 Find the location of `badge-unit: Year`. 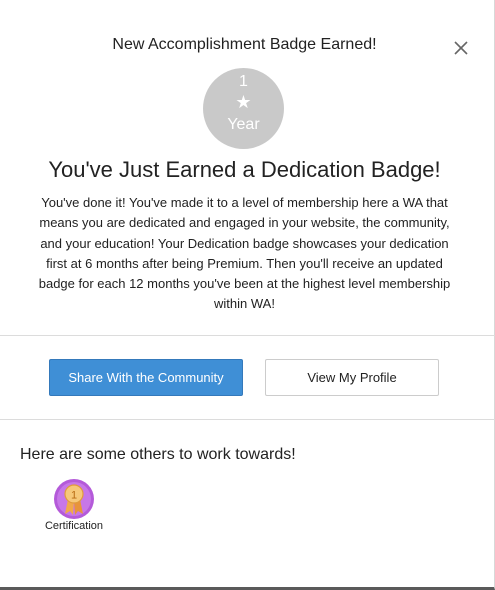

badge-unit: Year is located at coordinates (243, 124).